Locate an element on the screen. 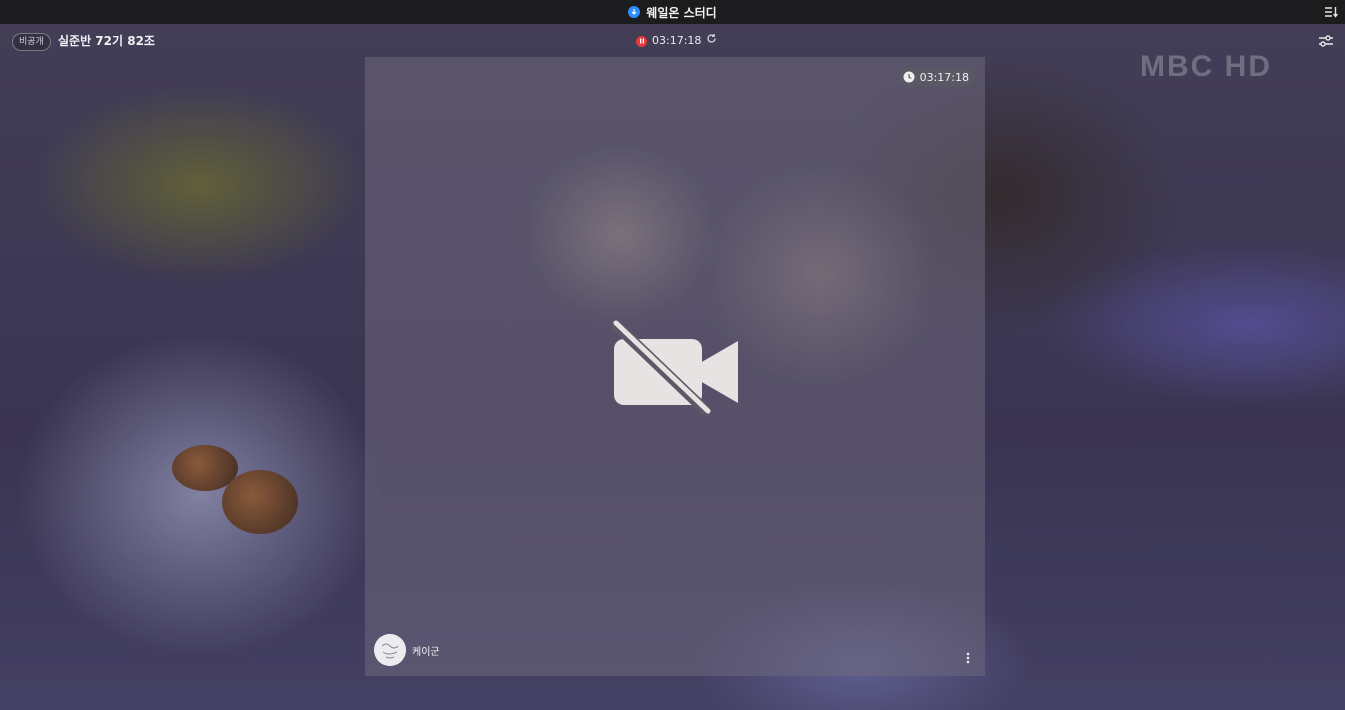 The height and width of the screenshot is (710, 1345). camera-off-icon is located at coordinates (675, 367).